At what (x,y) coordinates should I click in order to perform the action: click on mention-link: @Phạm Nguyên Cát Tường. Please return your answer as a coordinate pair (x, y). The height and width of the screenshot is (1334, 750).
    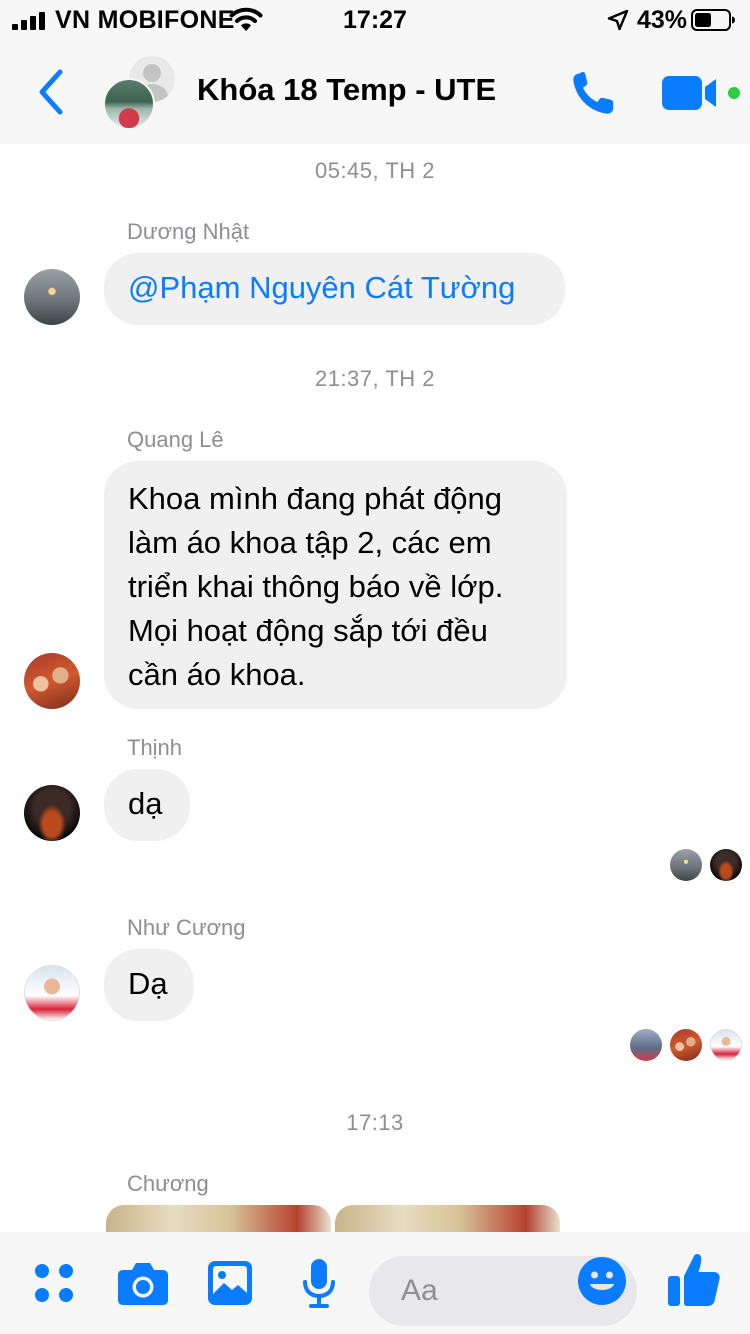
    Looking at the image, I should click on (321, 287).